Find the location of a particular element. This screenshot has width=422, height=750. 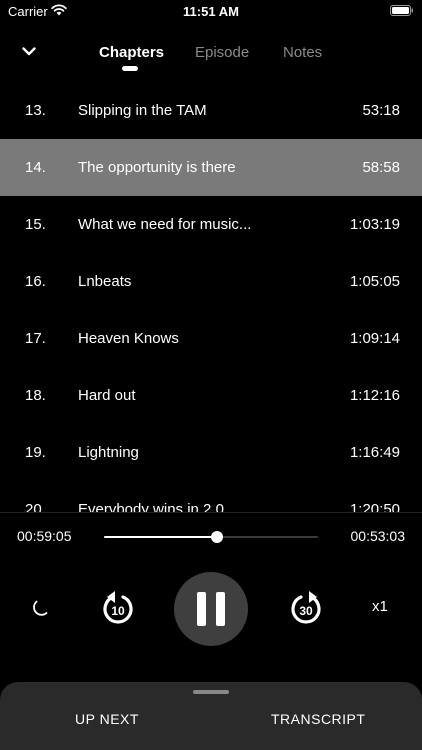

scrubber-thumb is located at coordinates (216, 537).